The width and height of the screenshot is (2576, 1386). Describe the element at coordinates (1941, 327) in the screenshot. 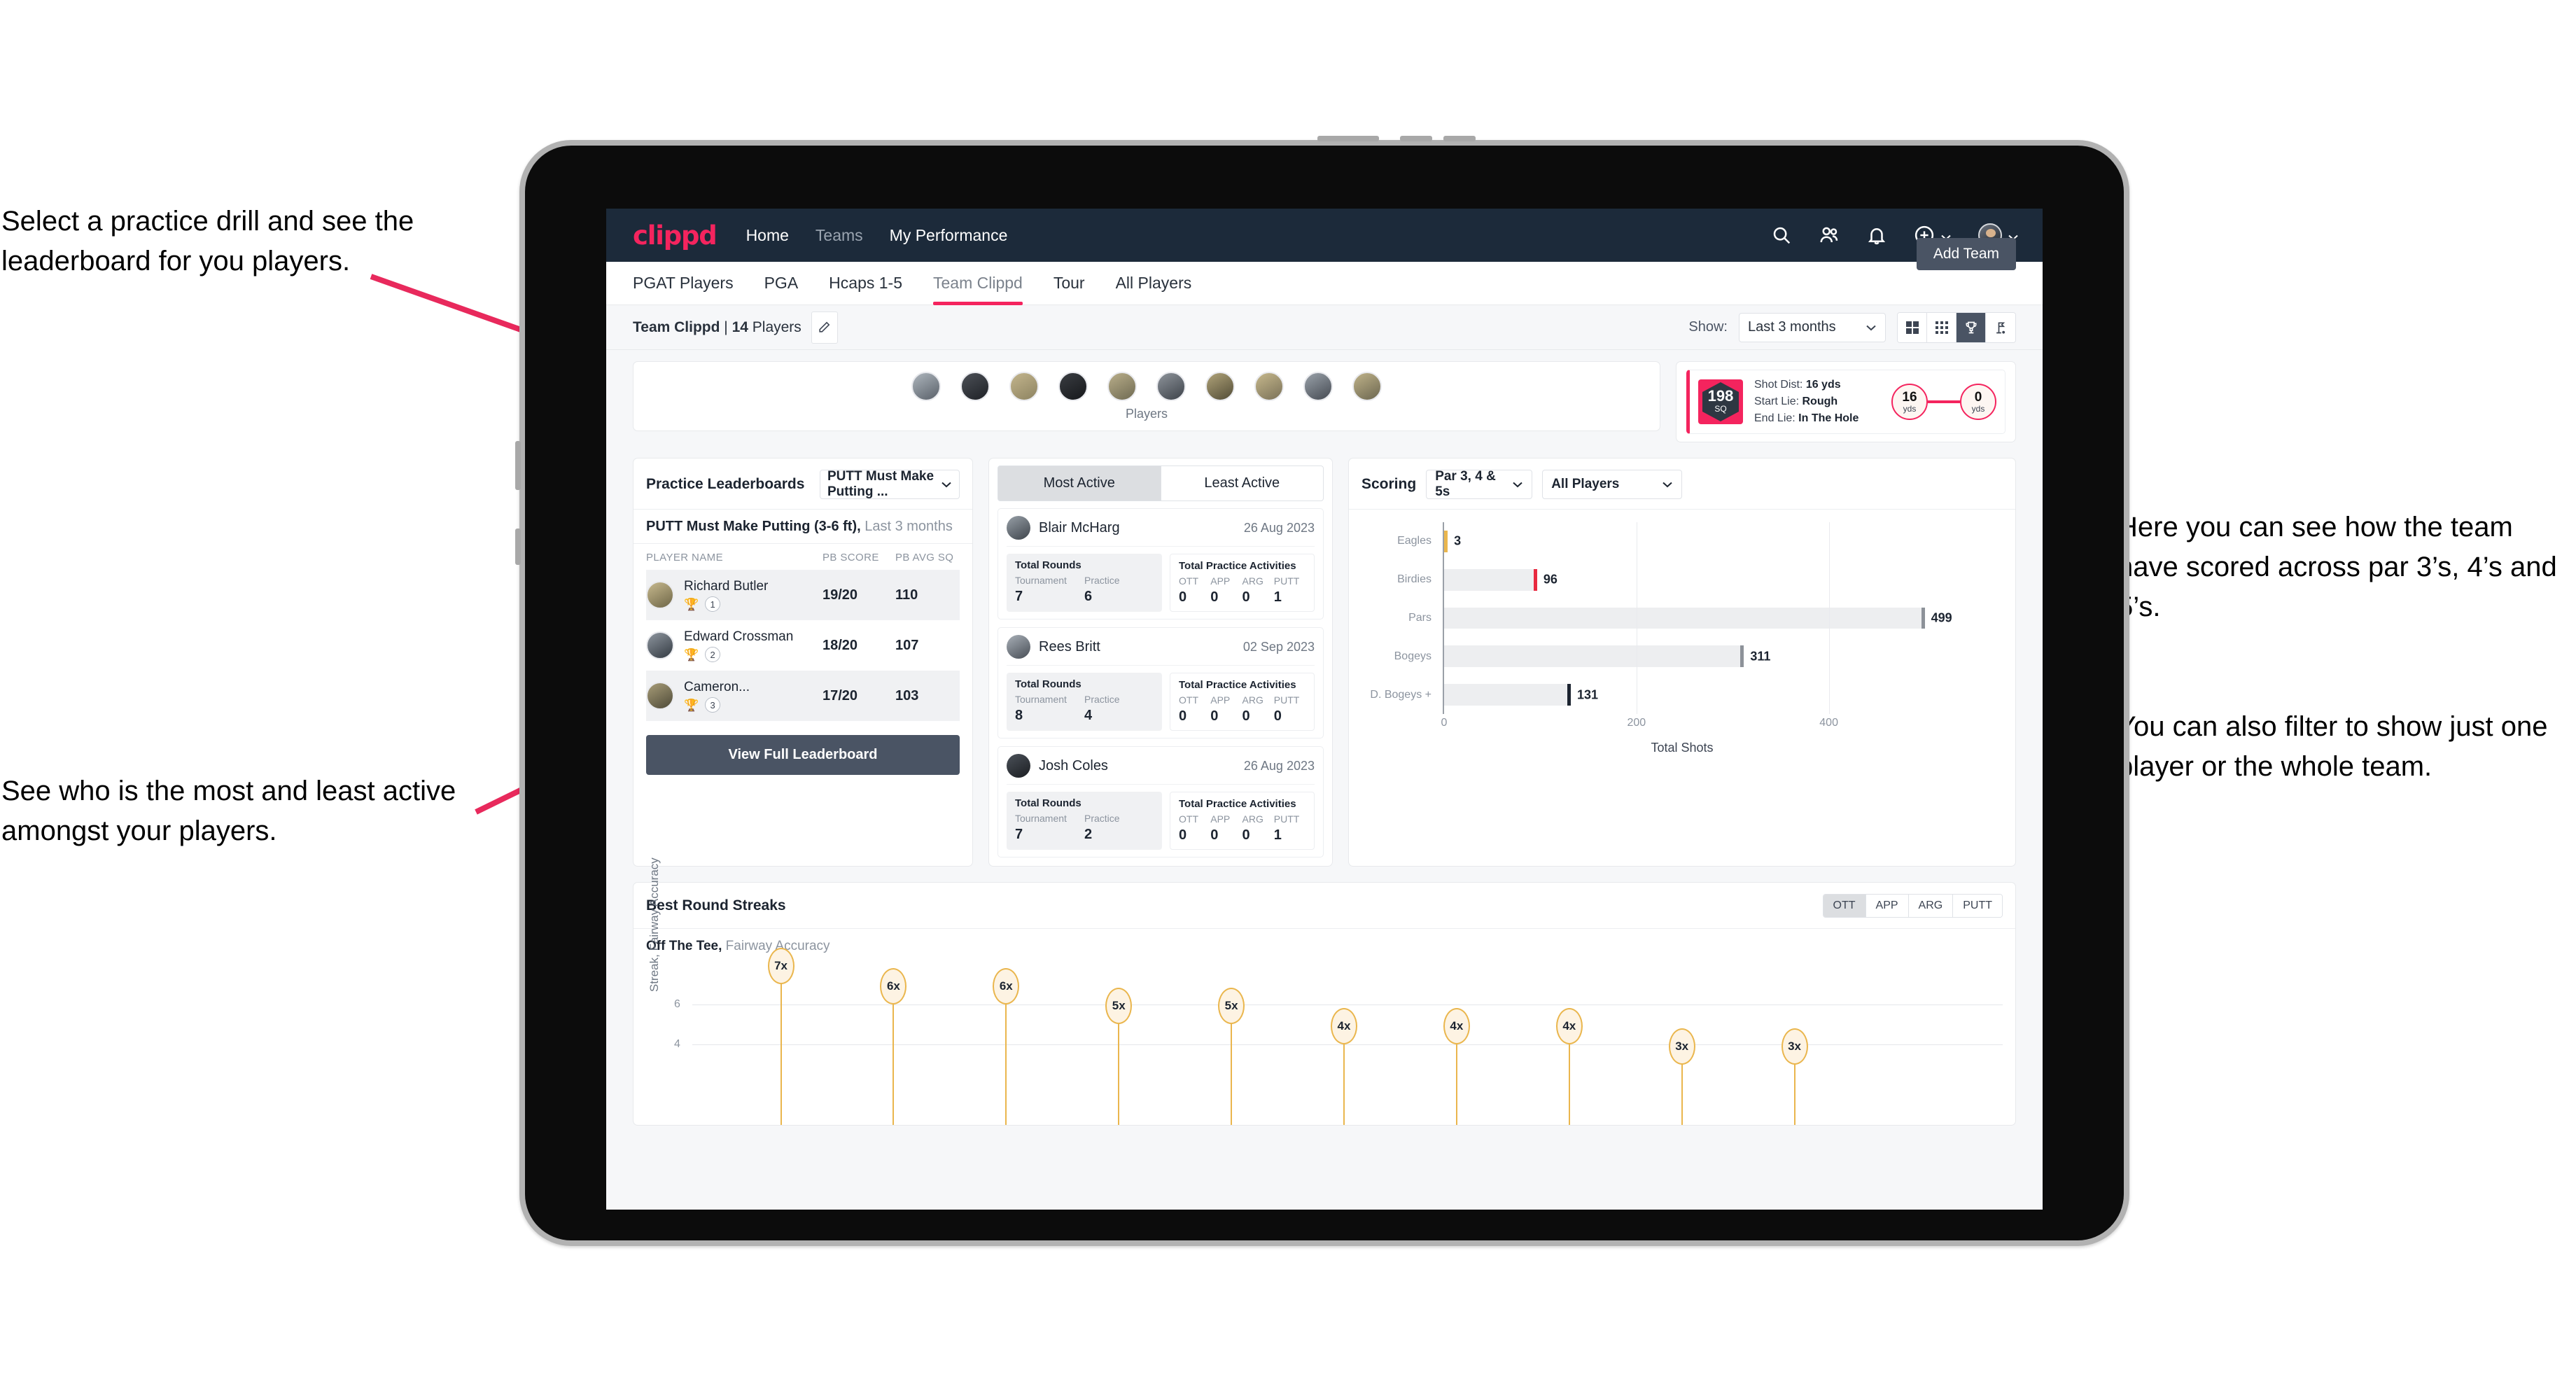

I see `grid-small-icon` at that location.